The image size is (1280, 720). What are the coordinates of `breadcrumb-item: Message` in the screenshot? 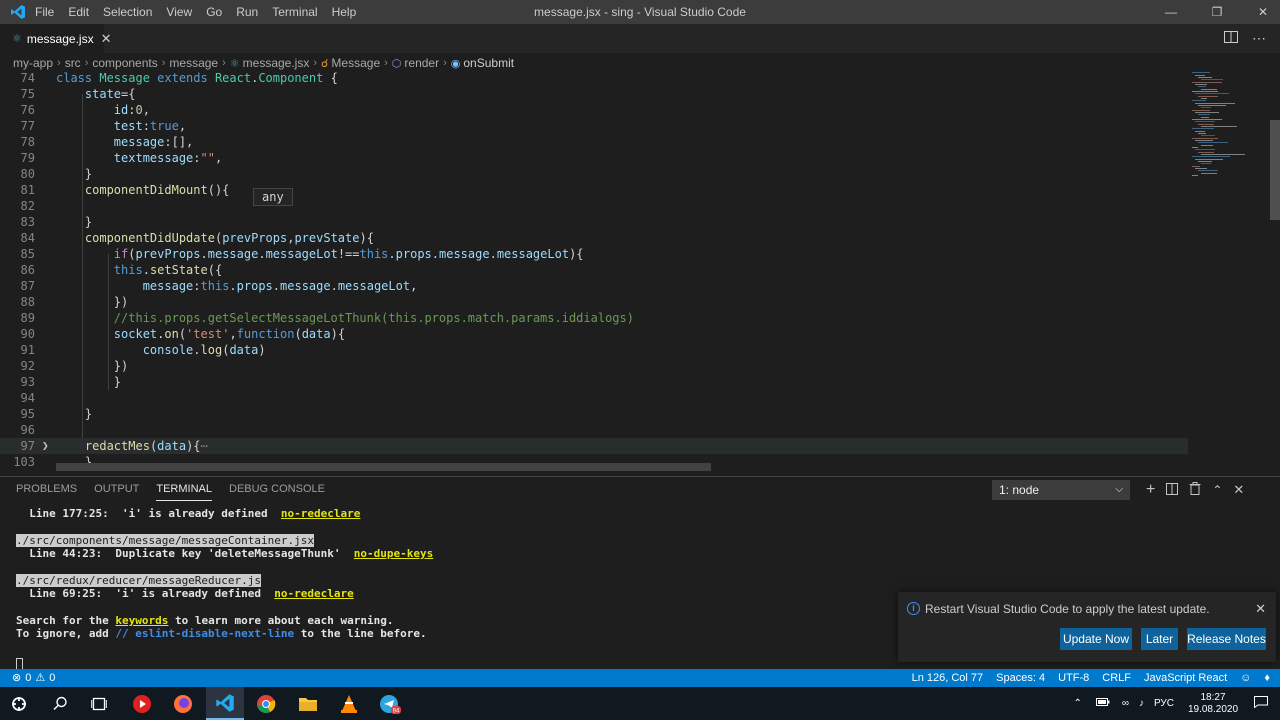 It's located at (355, 63).